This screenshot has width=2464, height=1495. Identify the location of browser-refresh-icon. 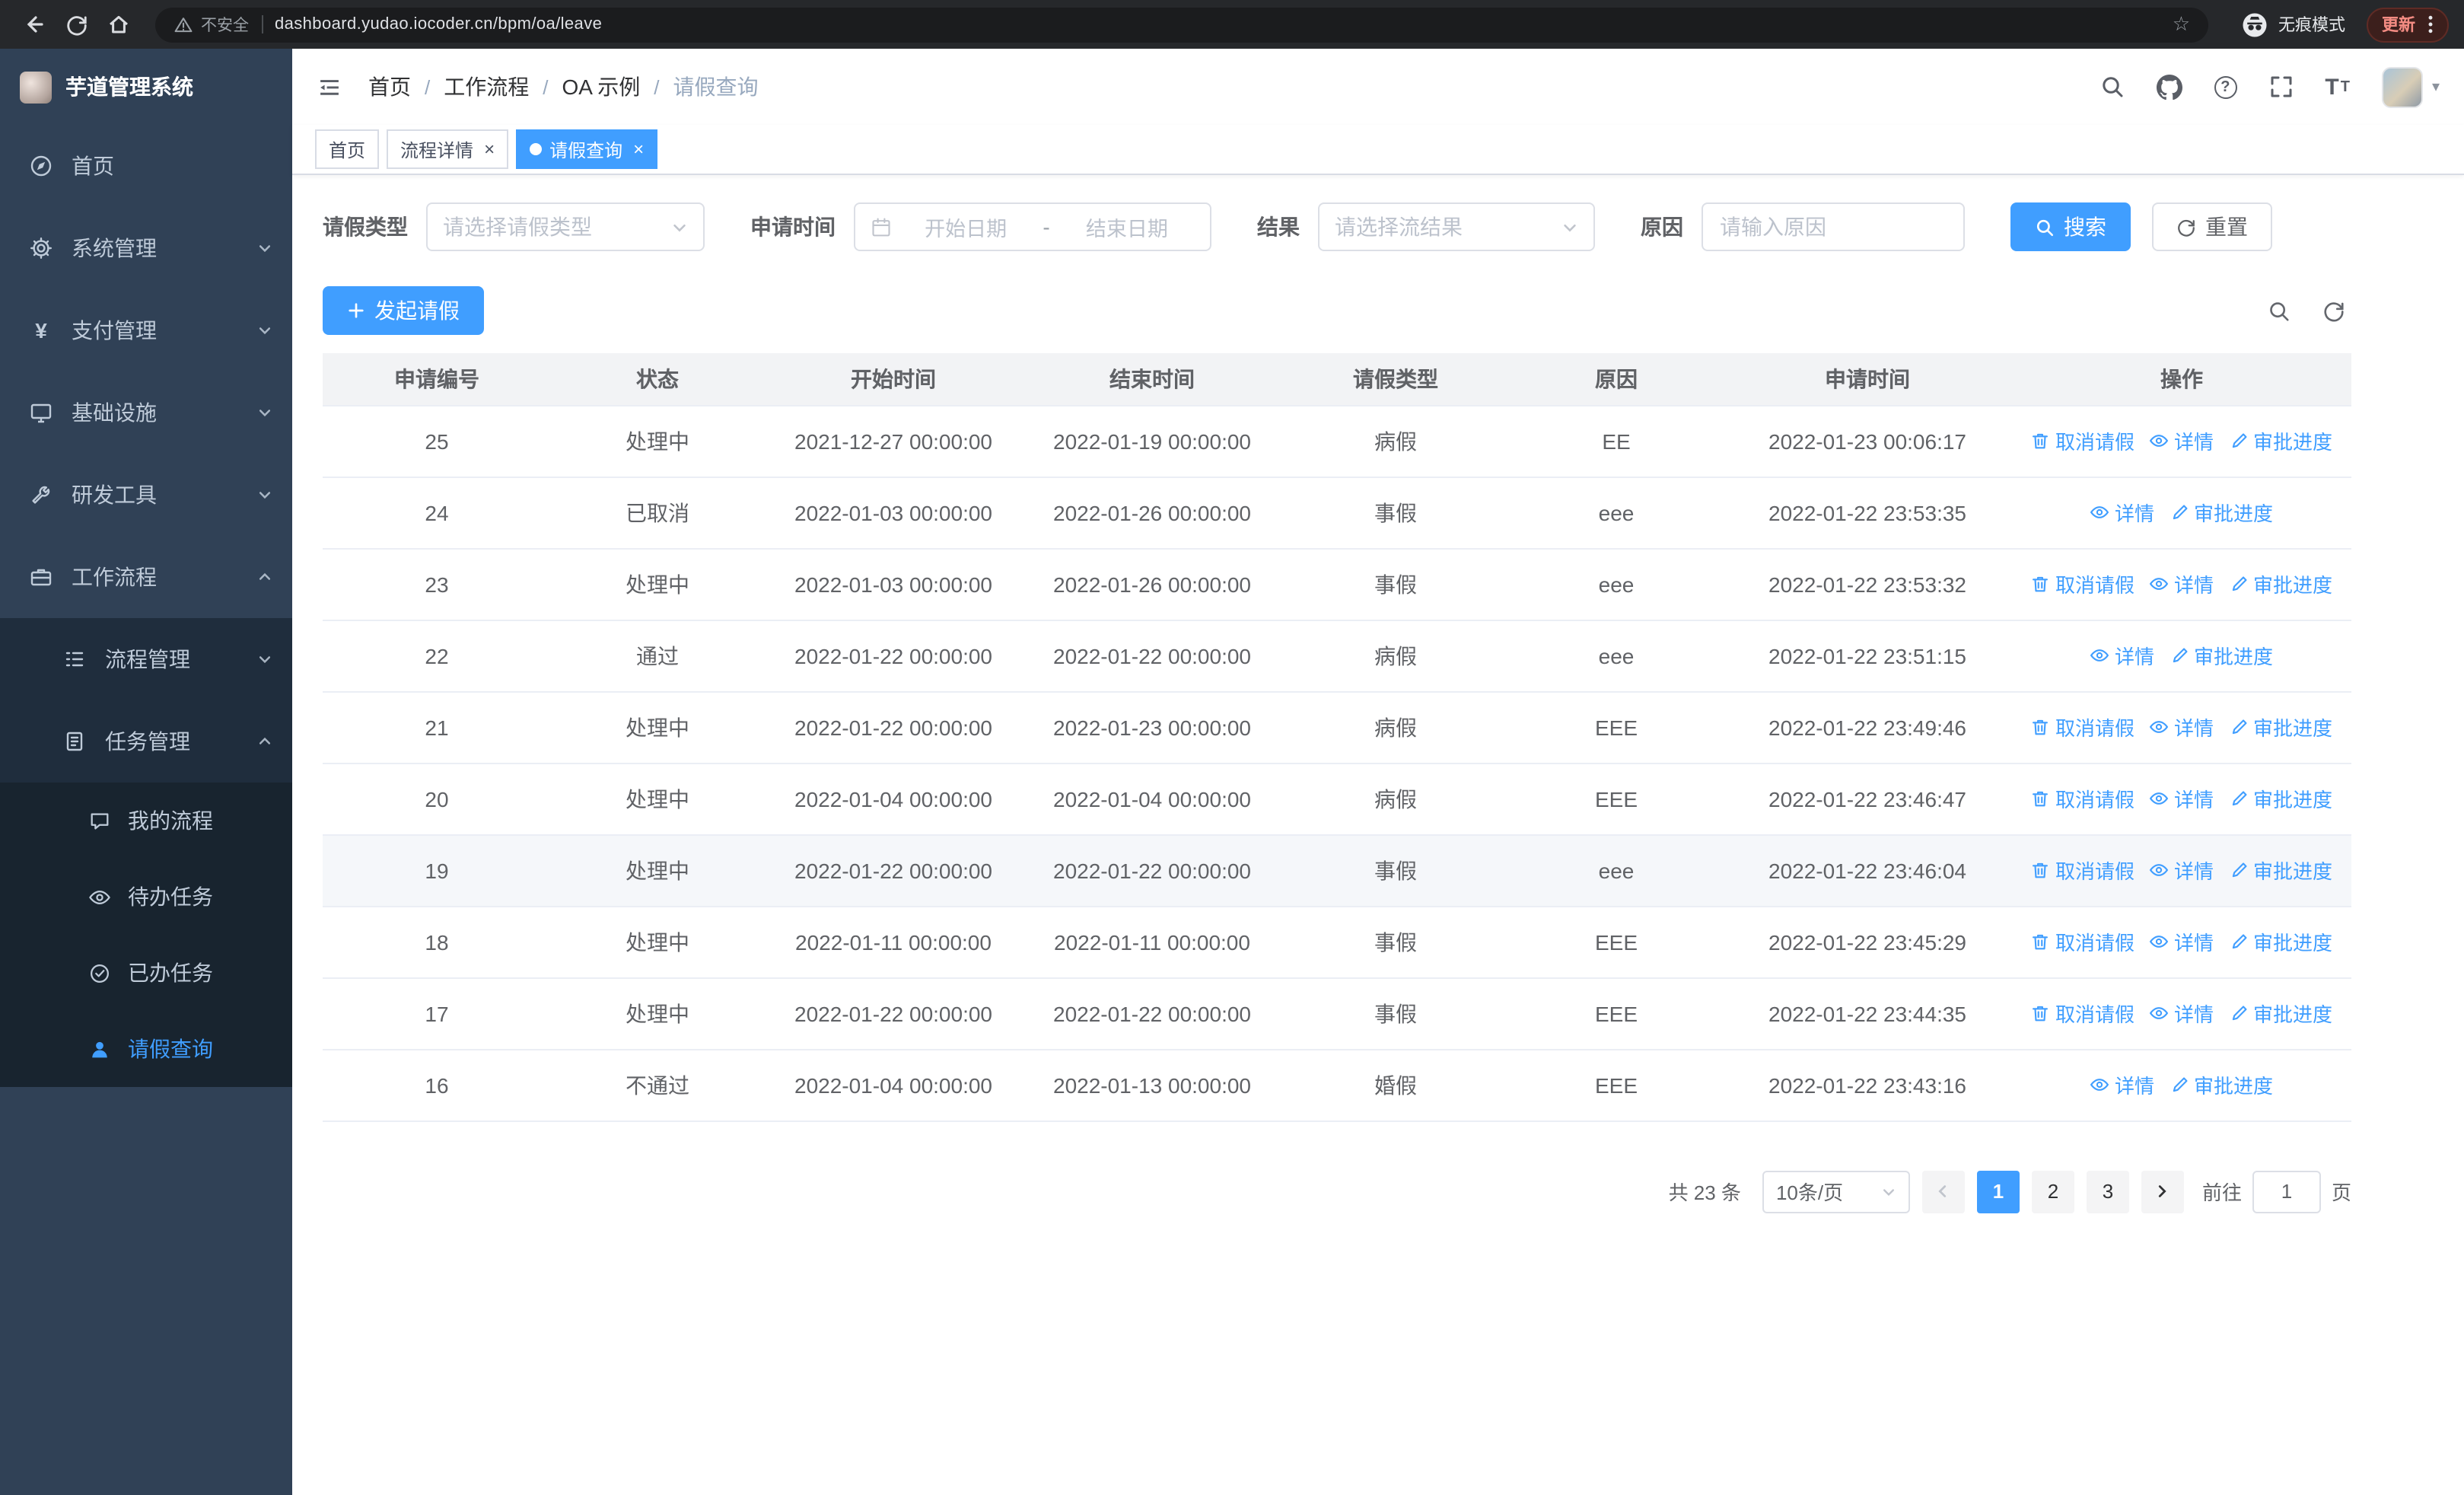
(76, 25).